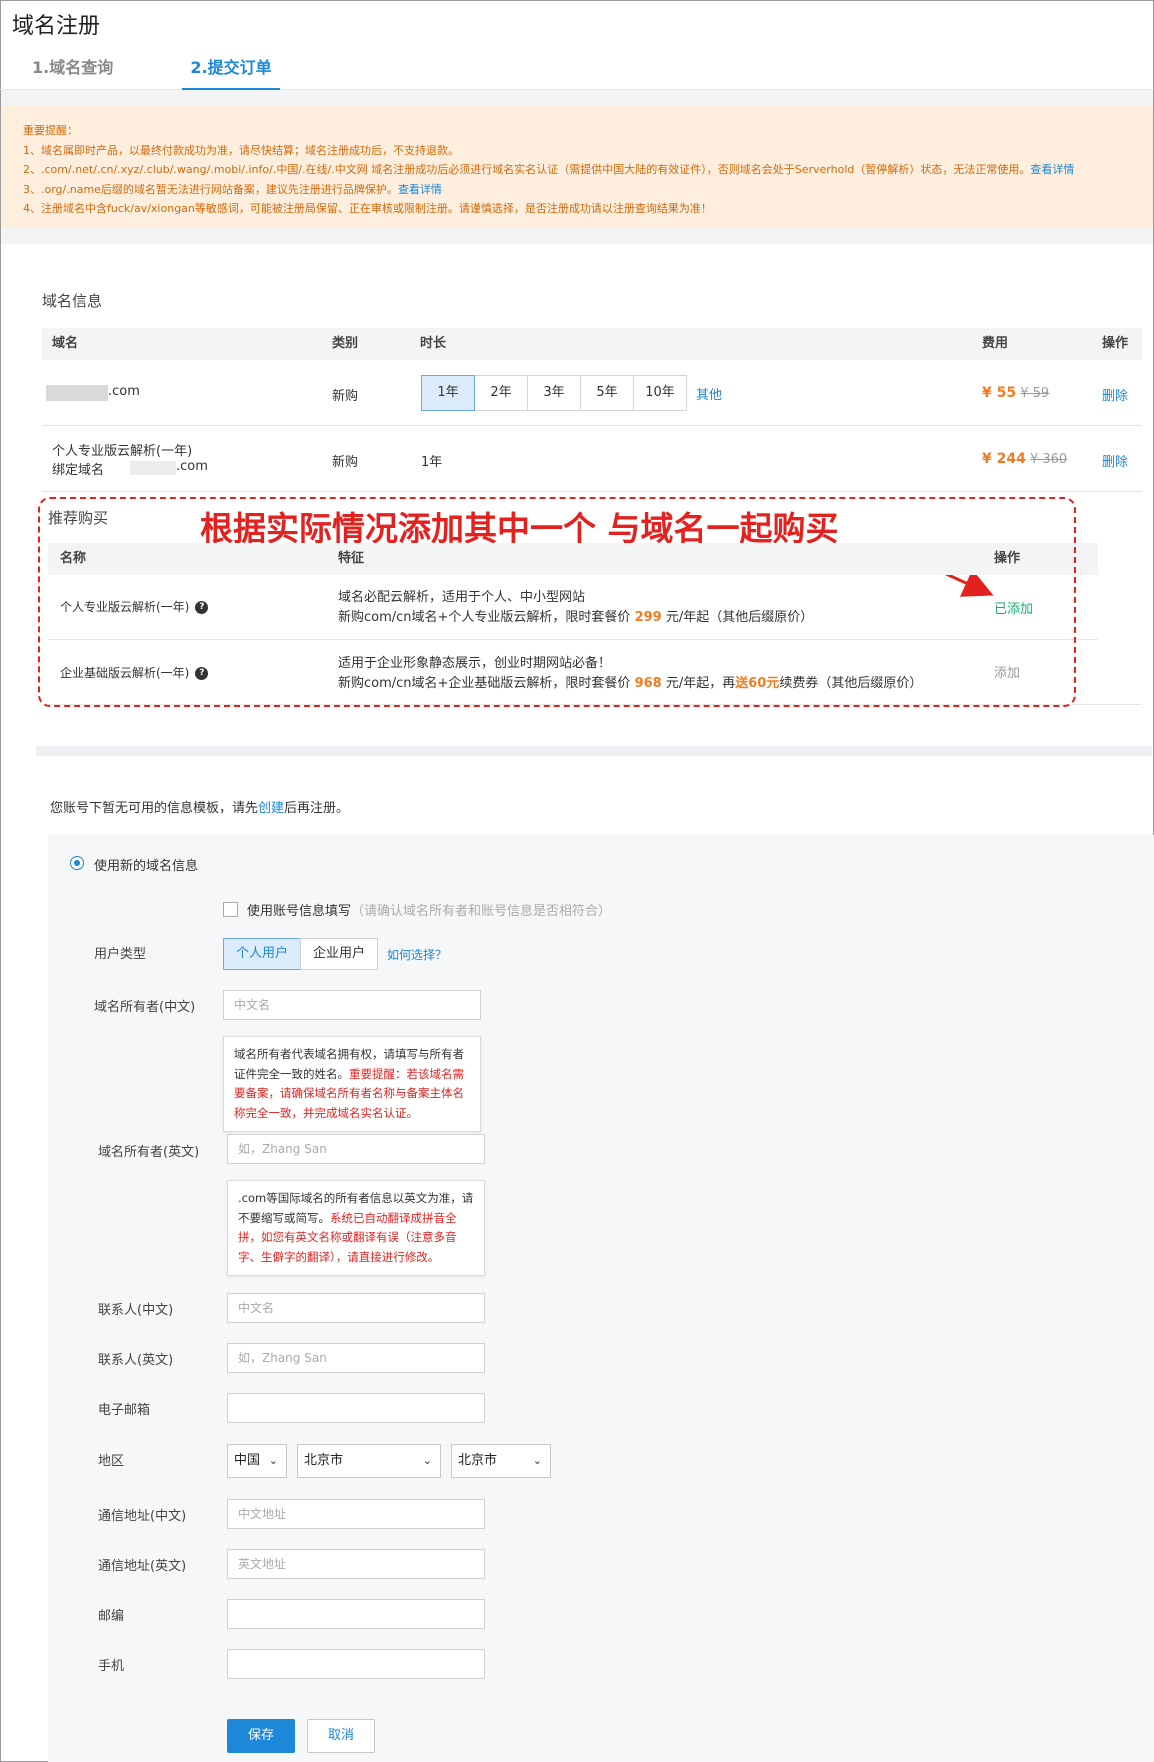 The width and height of the screenshot is (1154, 1762). What do you see at coordinates (417, 954) in the screenshot?
I see `user-type-help-link: 如何选择？` at bounding box center [417, 954].